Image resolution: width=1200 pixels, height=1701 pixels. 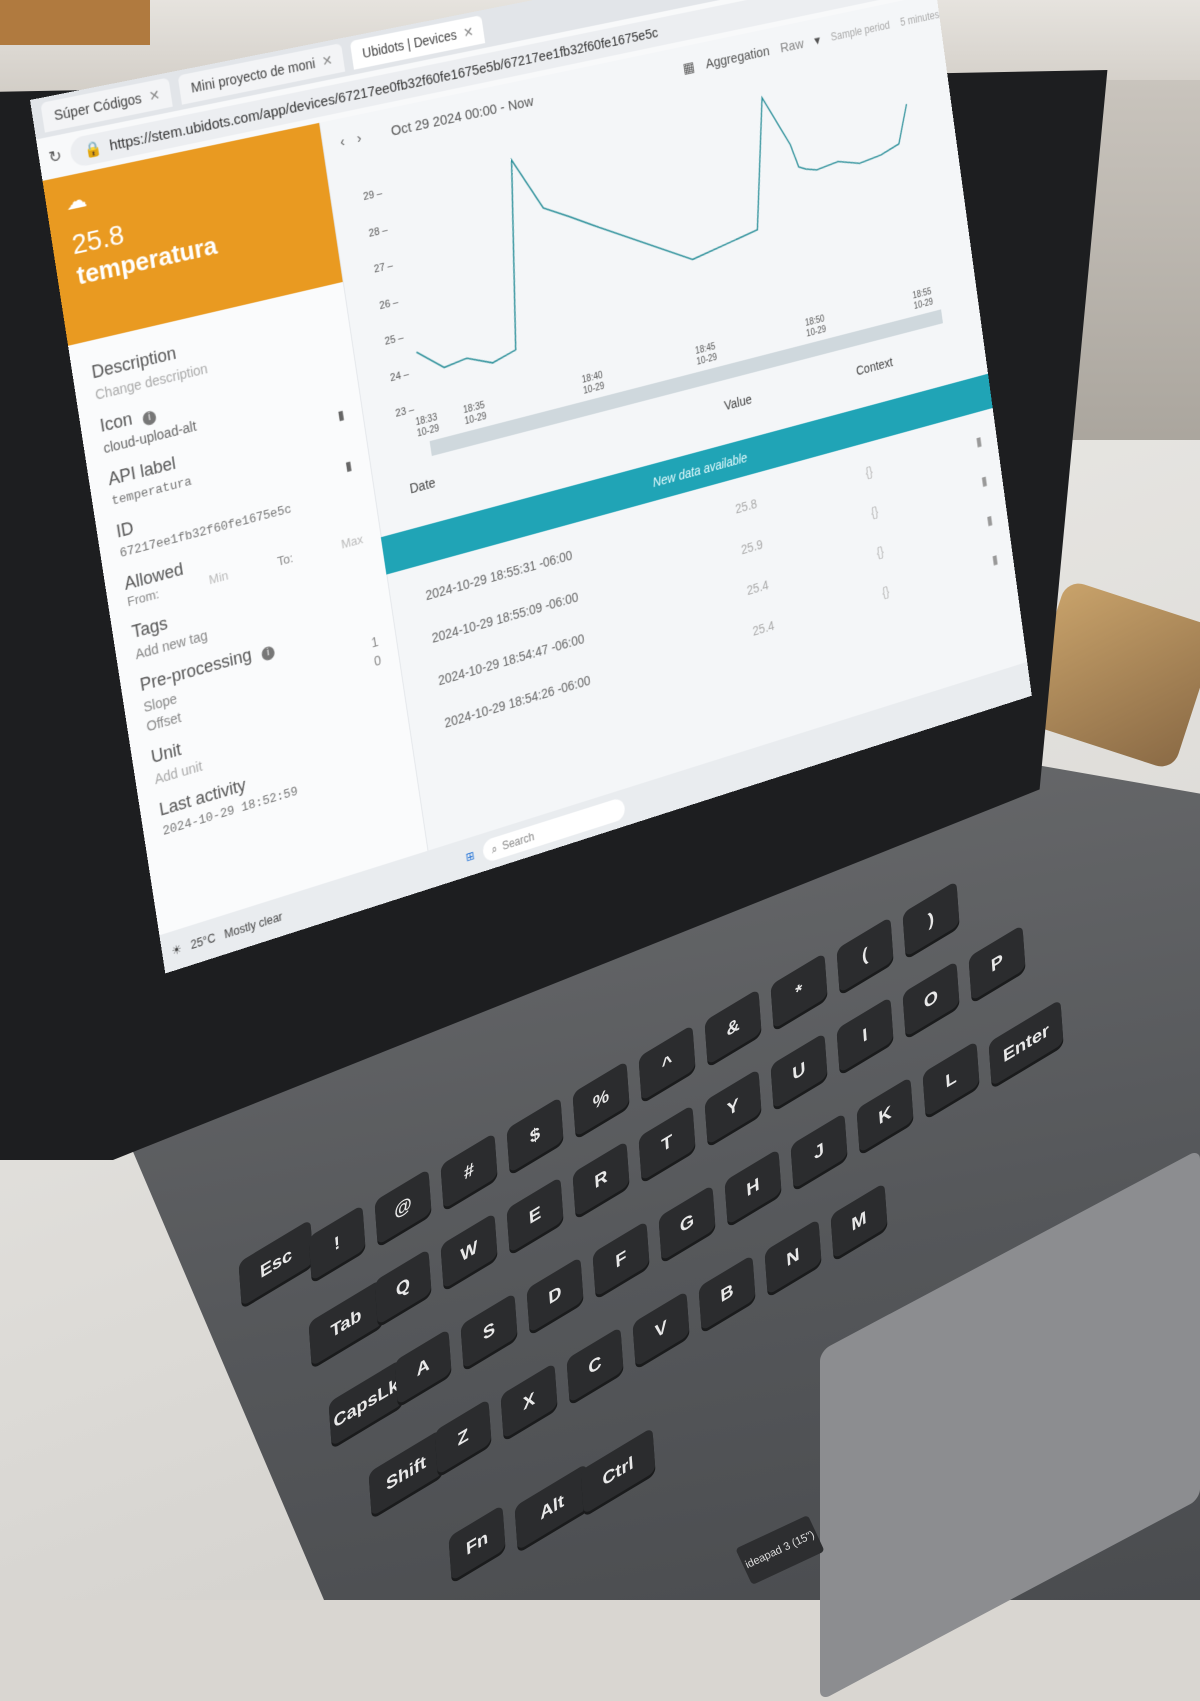 What do you see at coordinates (733, 1107) in the screenshot?
I see `key-y: Y` at bounding box center [733, 1107].